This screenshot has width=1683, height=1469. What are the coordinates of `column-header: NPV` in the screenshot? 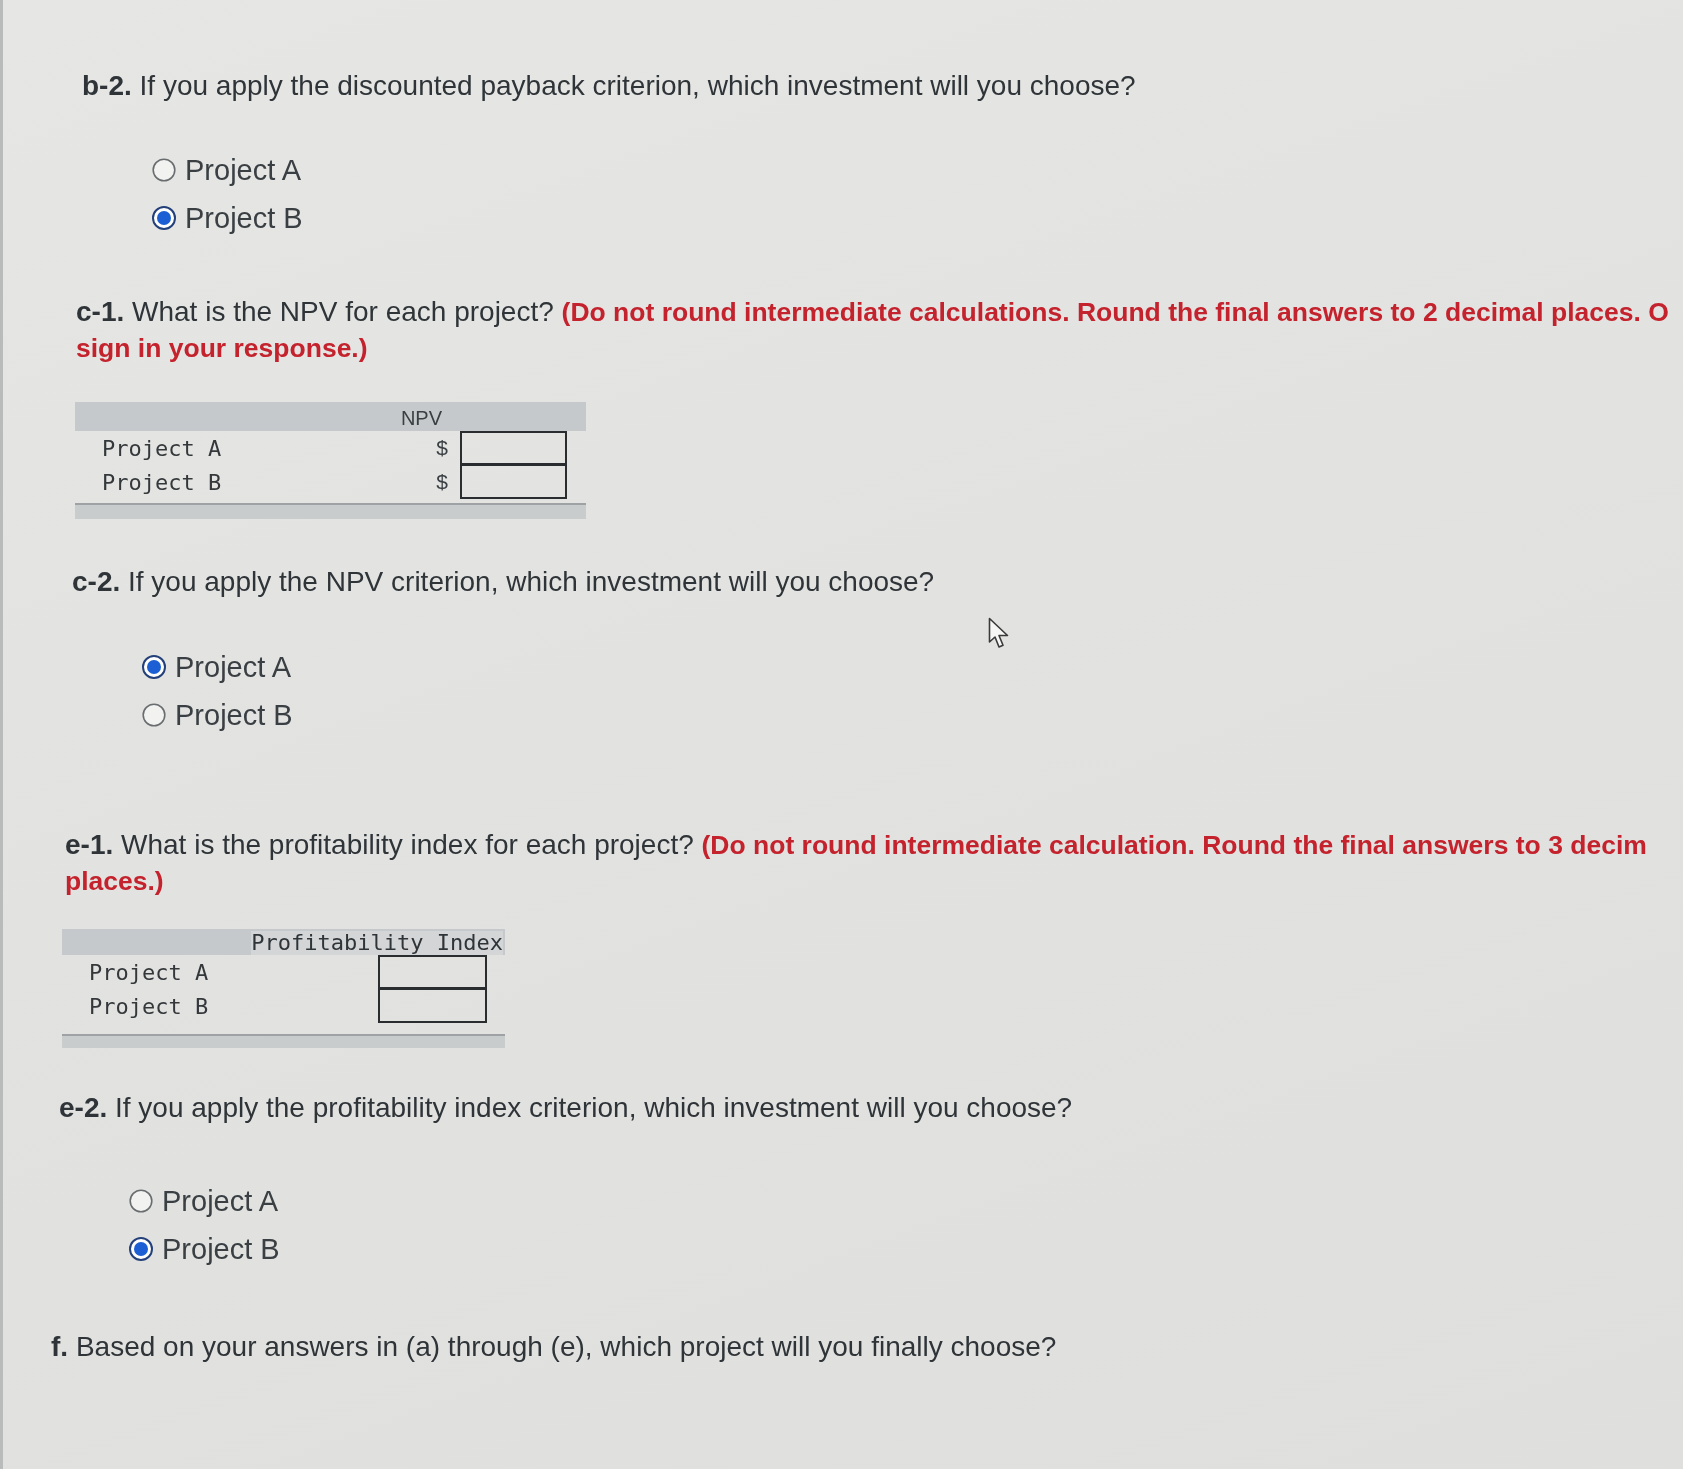 It's located at (330, 416).